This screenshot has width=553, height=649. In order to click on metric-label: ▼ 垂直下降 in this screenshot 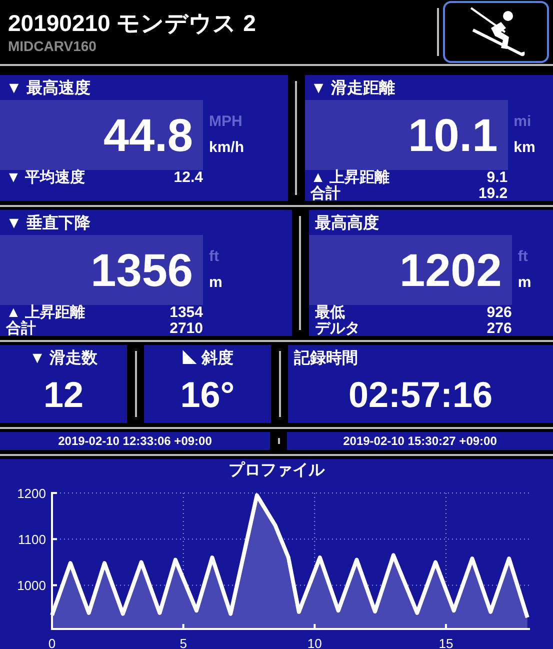, I will do `click(48, 223)`.